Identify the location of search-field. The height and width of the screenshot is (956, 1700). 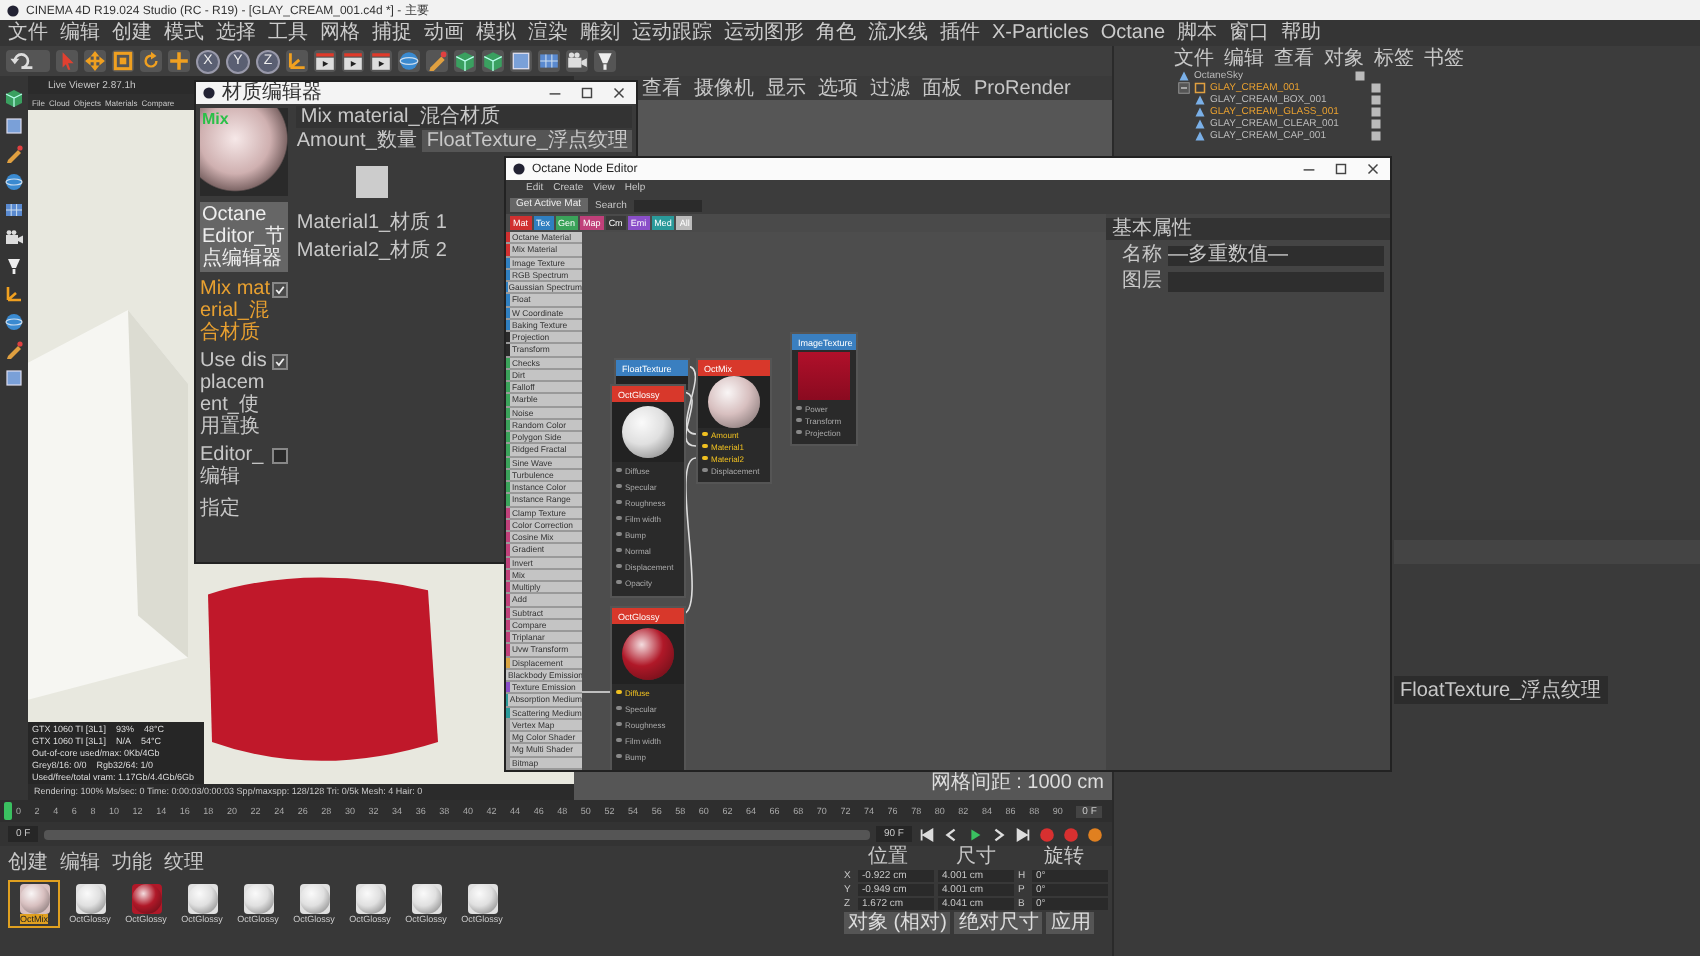
(668, 205).